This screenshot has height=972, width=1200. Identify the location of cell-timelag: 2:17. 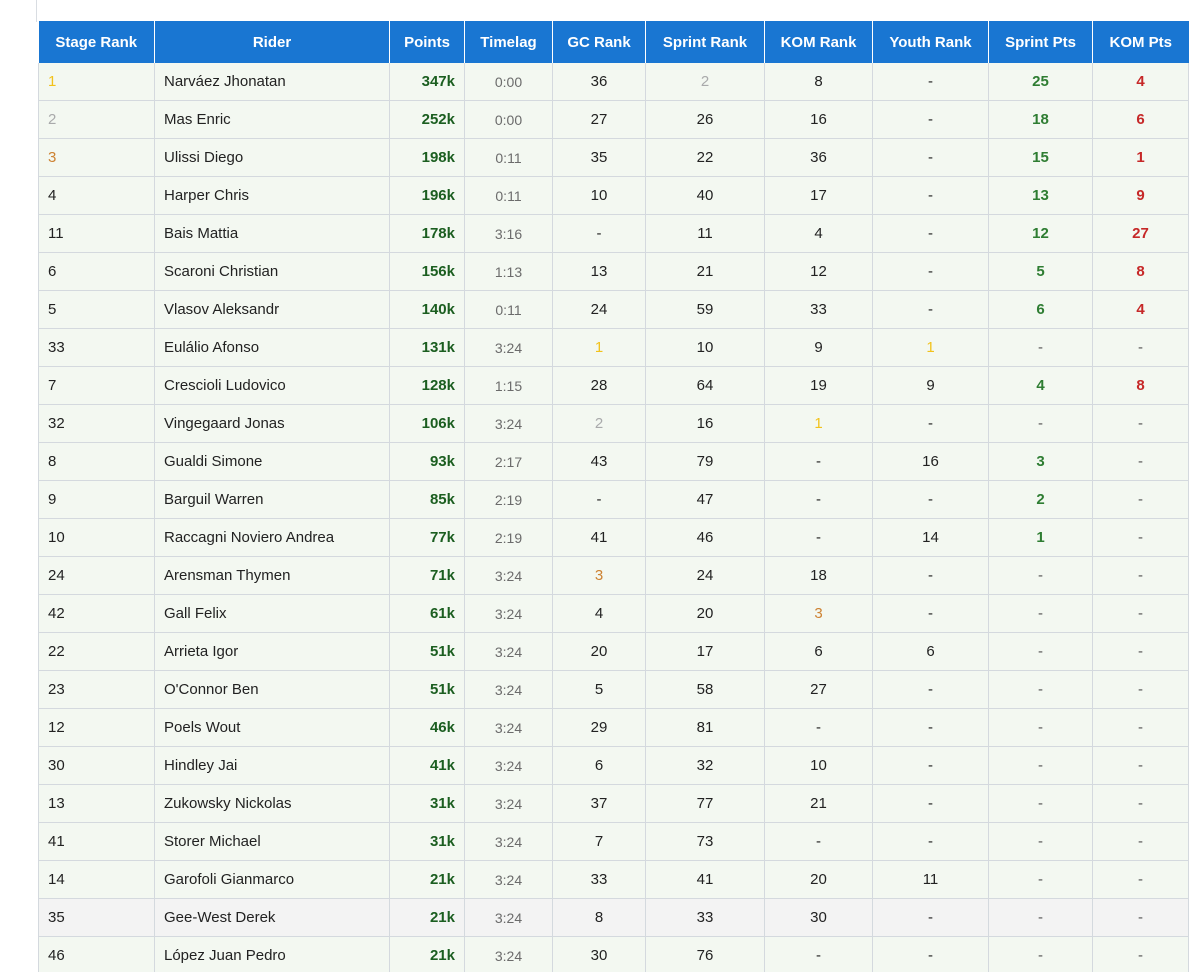
(508, 461).